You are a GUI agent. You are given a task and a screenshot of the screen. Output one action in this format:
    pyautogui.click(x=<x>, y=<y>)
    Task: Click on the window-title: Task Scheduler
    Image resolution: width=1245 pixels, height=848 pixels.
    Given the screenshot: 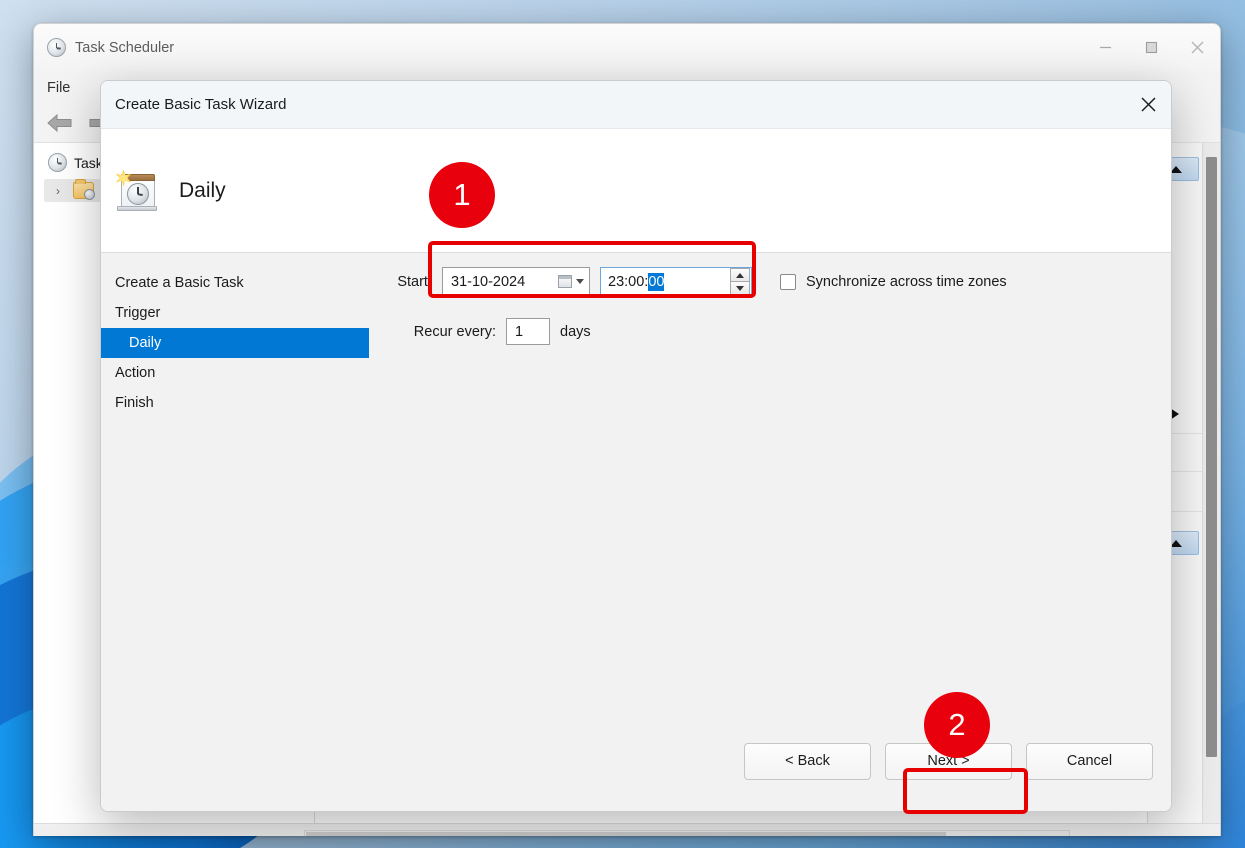 What is the action you would take?
    pyautogui.click(x=125, y=47)
    